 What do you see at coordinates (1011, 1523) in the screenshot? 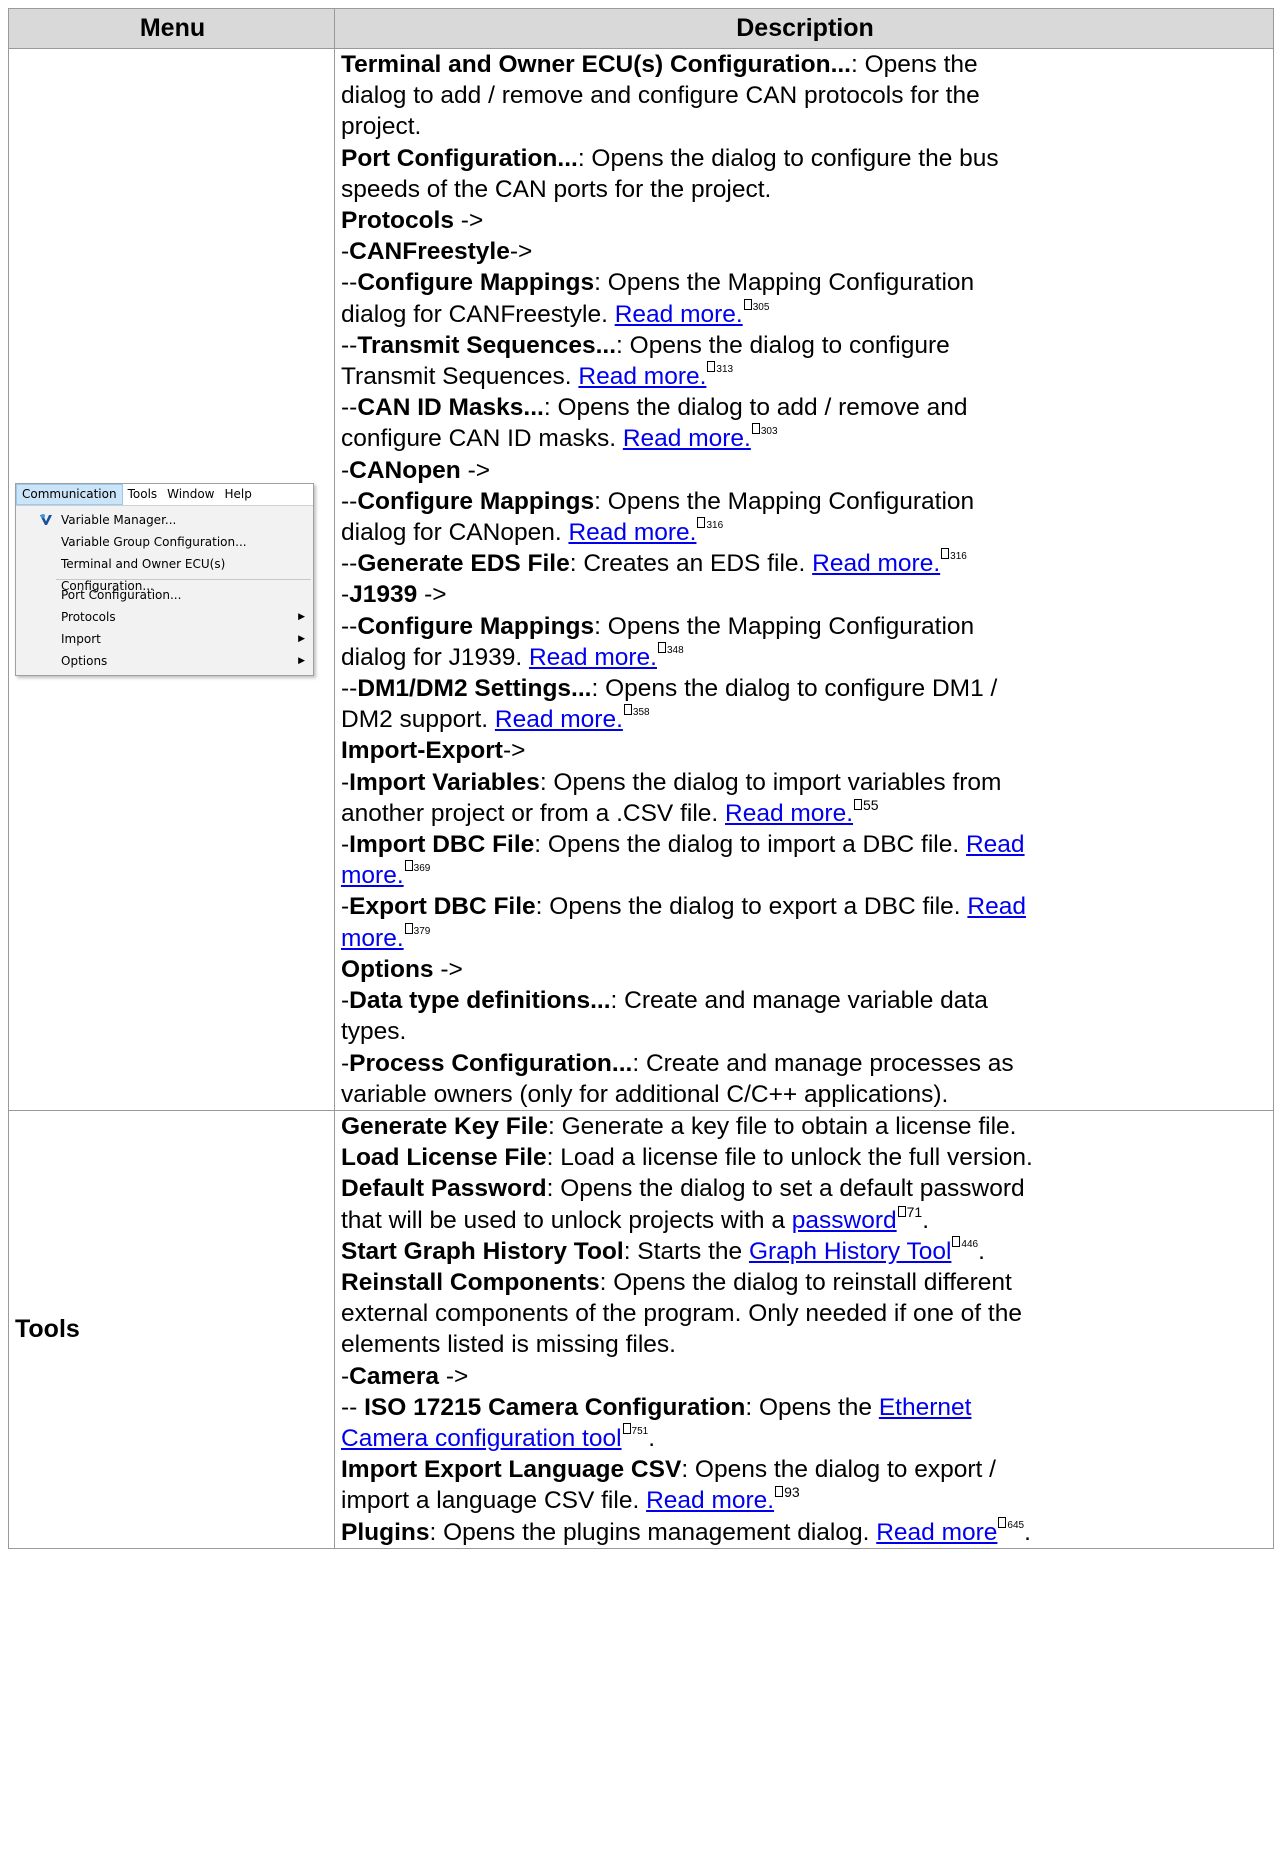
I see `page-ref: 645` at bounding box center [1011, 1523].